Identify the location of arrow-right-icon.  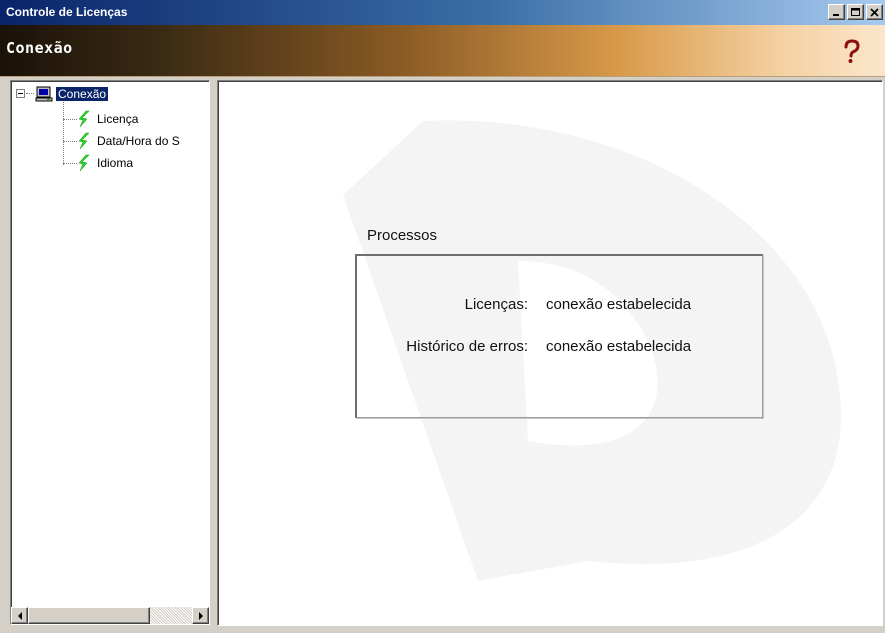
(200, 615).